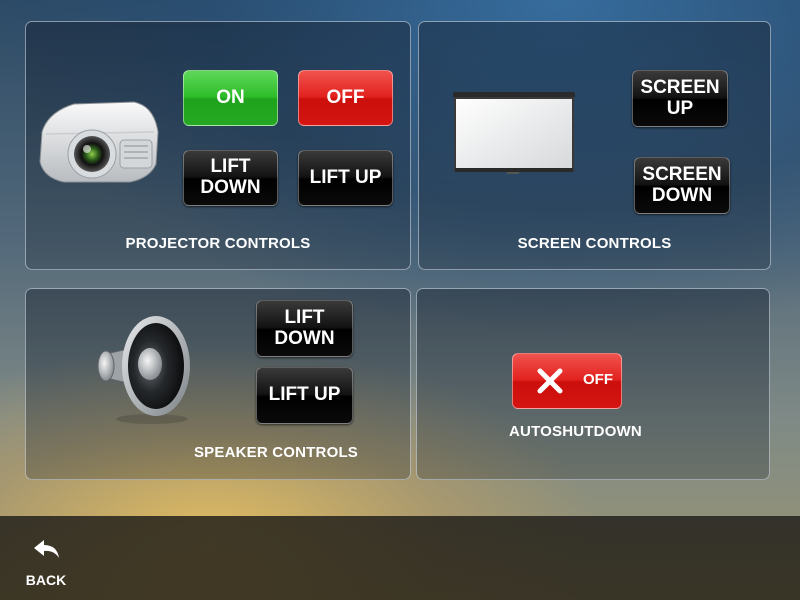 The width and height of the screenshot is (800, 600). Describe the element at coordinates (594, 243) in the screenshot. I see `screen-controls-title: SCREEN CONTROLS` at that location.